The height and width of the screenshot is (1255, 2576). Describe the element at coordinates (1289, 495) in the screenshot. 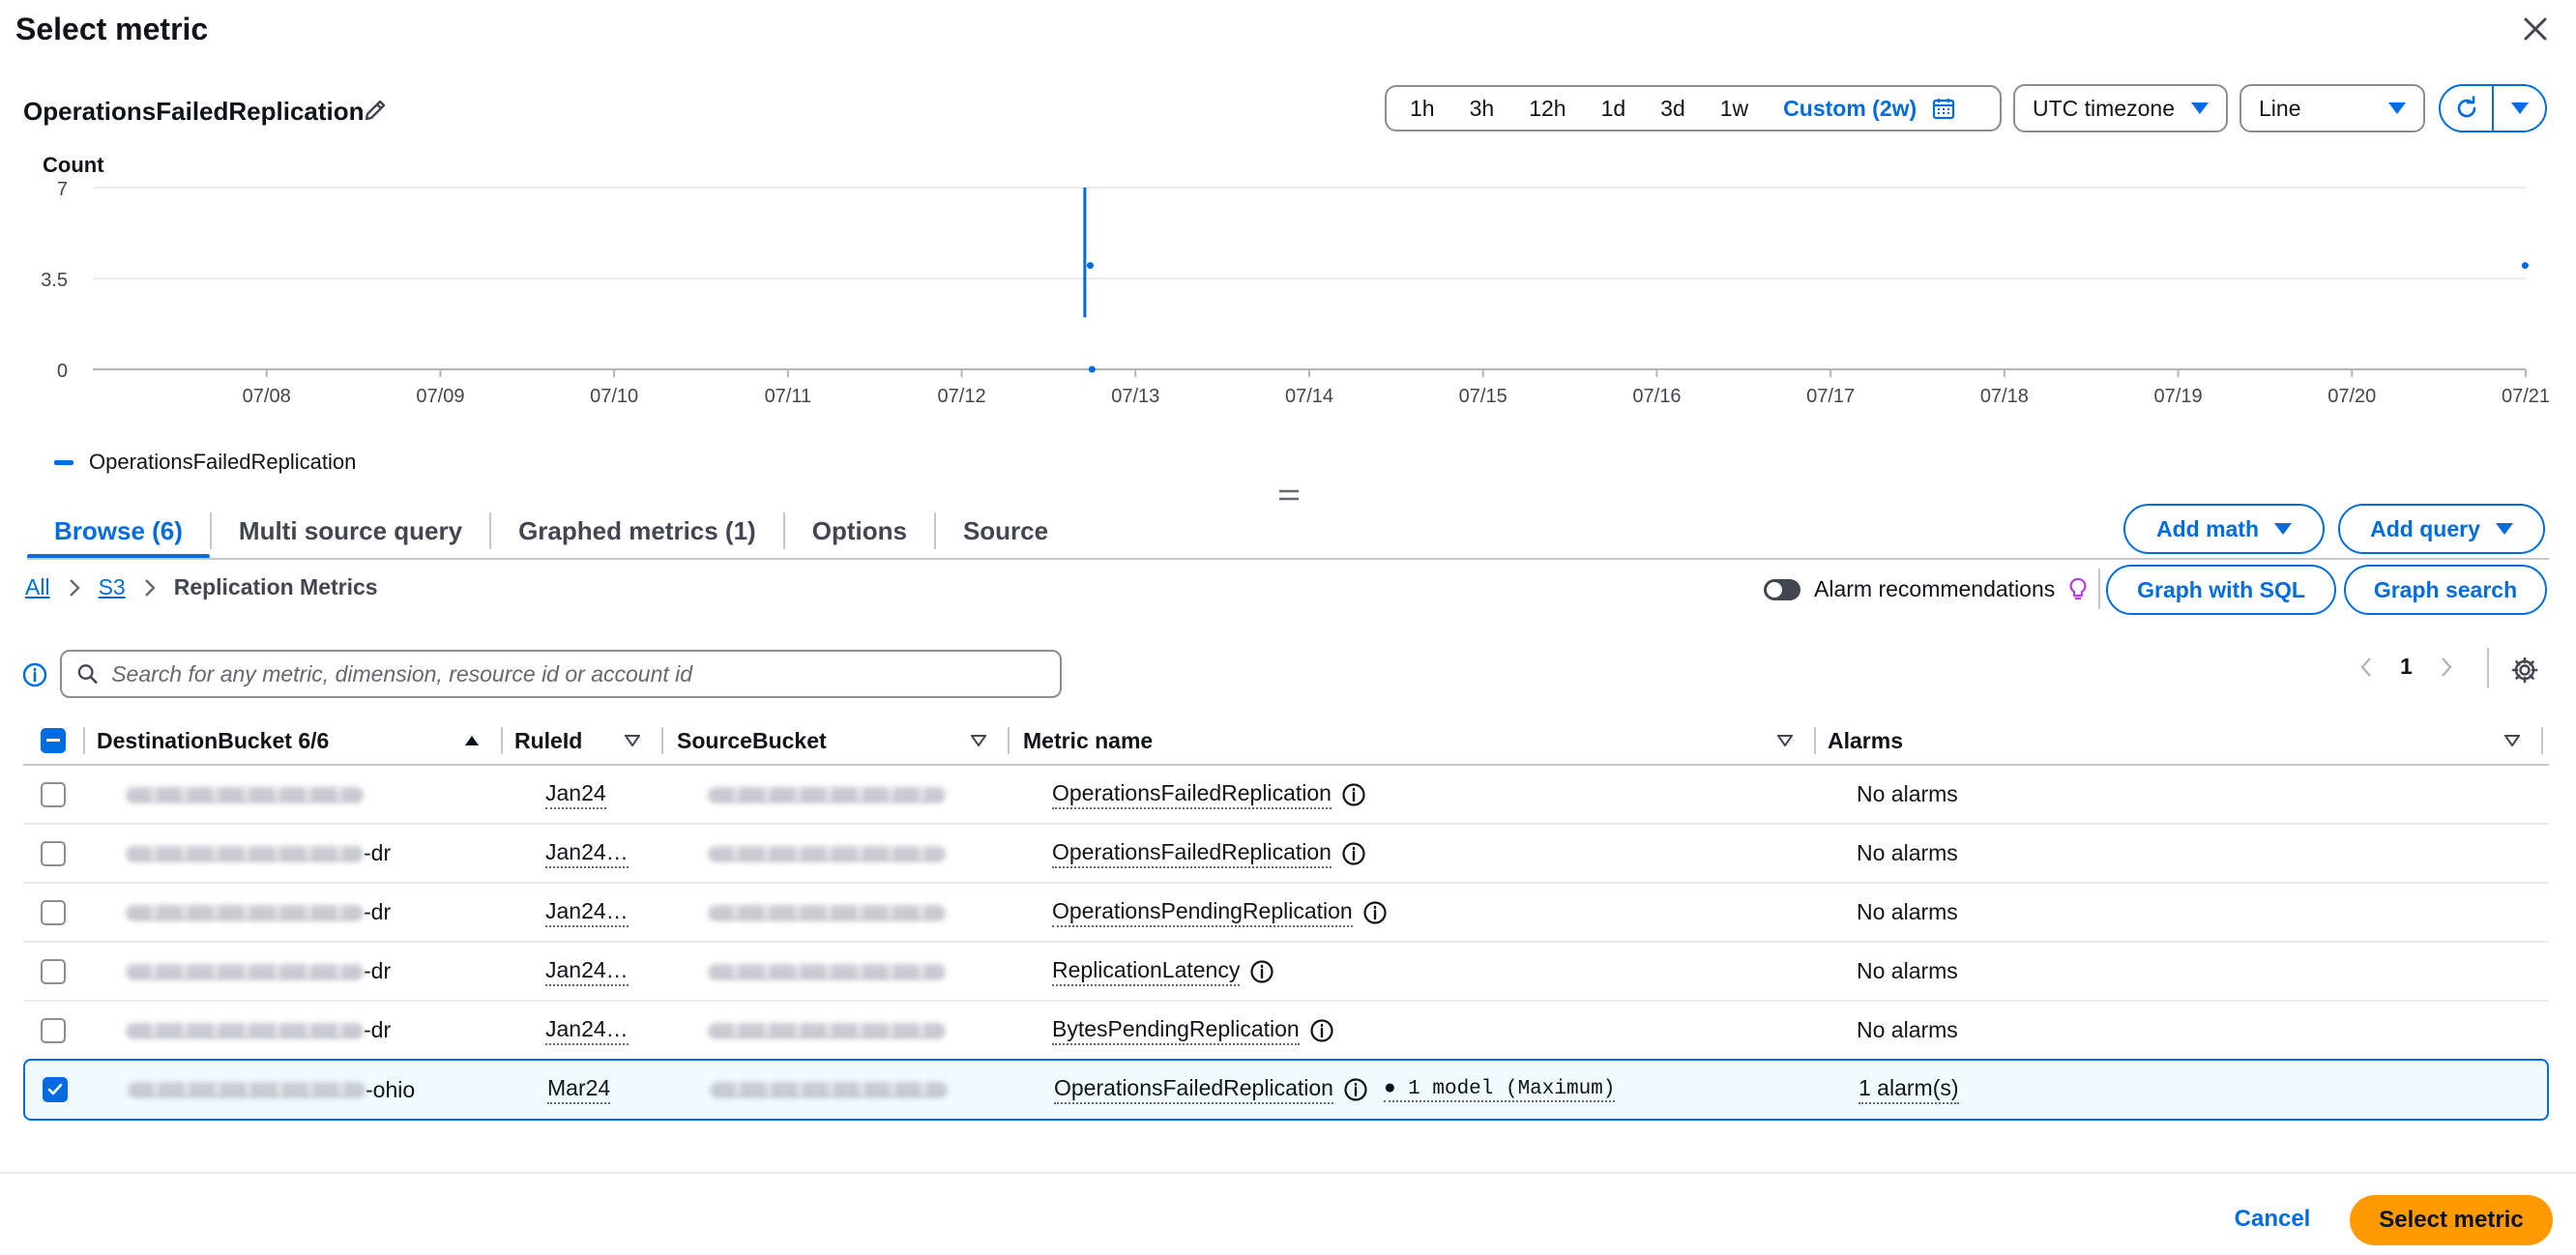

I see `resize-handle-icon` at that location.